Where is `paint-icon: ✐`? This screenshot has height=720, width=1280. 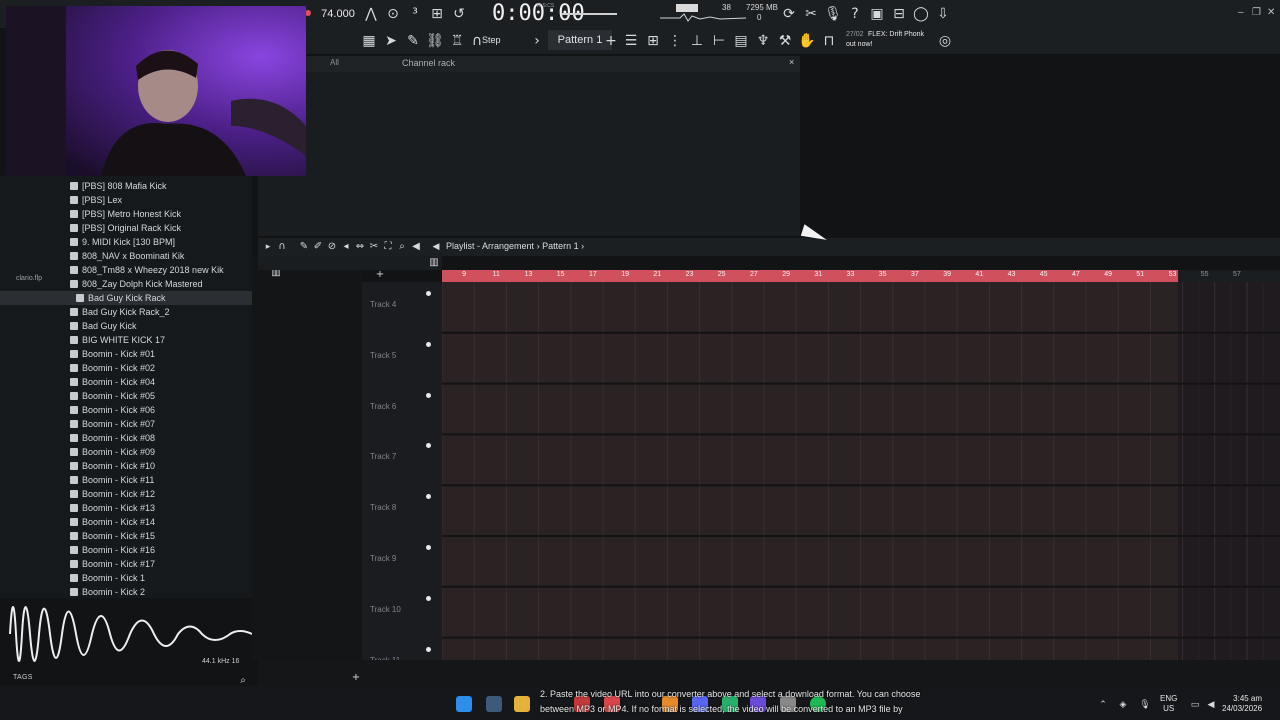
paint-icon: ✐ is located at coordinates (318, 247).